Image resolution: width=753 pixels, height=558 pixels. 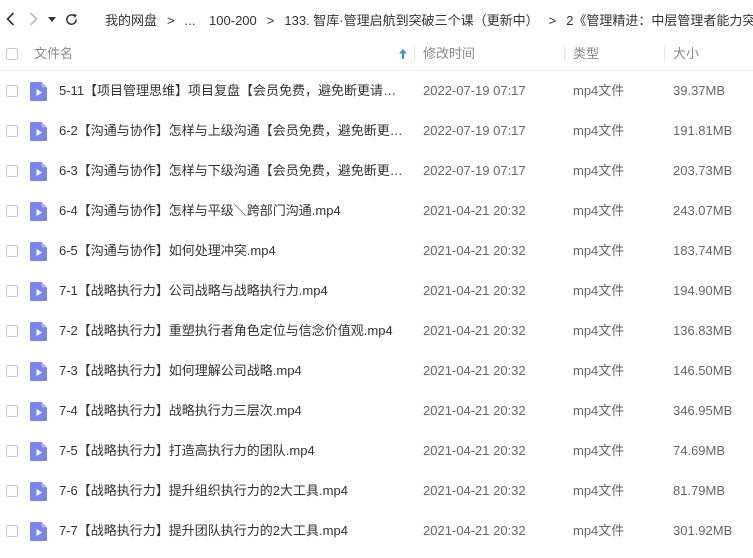 What do you see at coordinates (233, 20) in the screenshot?
I see `breadcrumb-folder-100-200: 100-200` at bounding box center [233, 20].